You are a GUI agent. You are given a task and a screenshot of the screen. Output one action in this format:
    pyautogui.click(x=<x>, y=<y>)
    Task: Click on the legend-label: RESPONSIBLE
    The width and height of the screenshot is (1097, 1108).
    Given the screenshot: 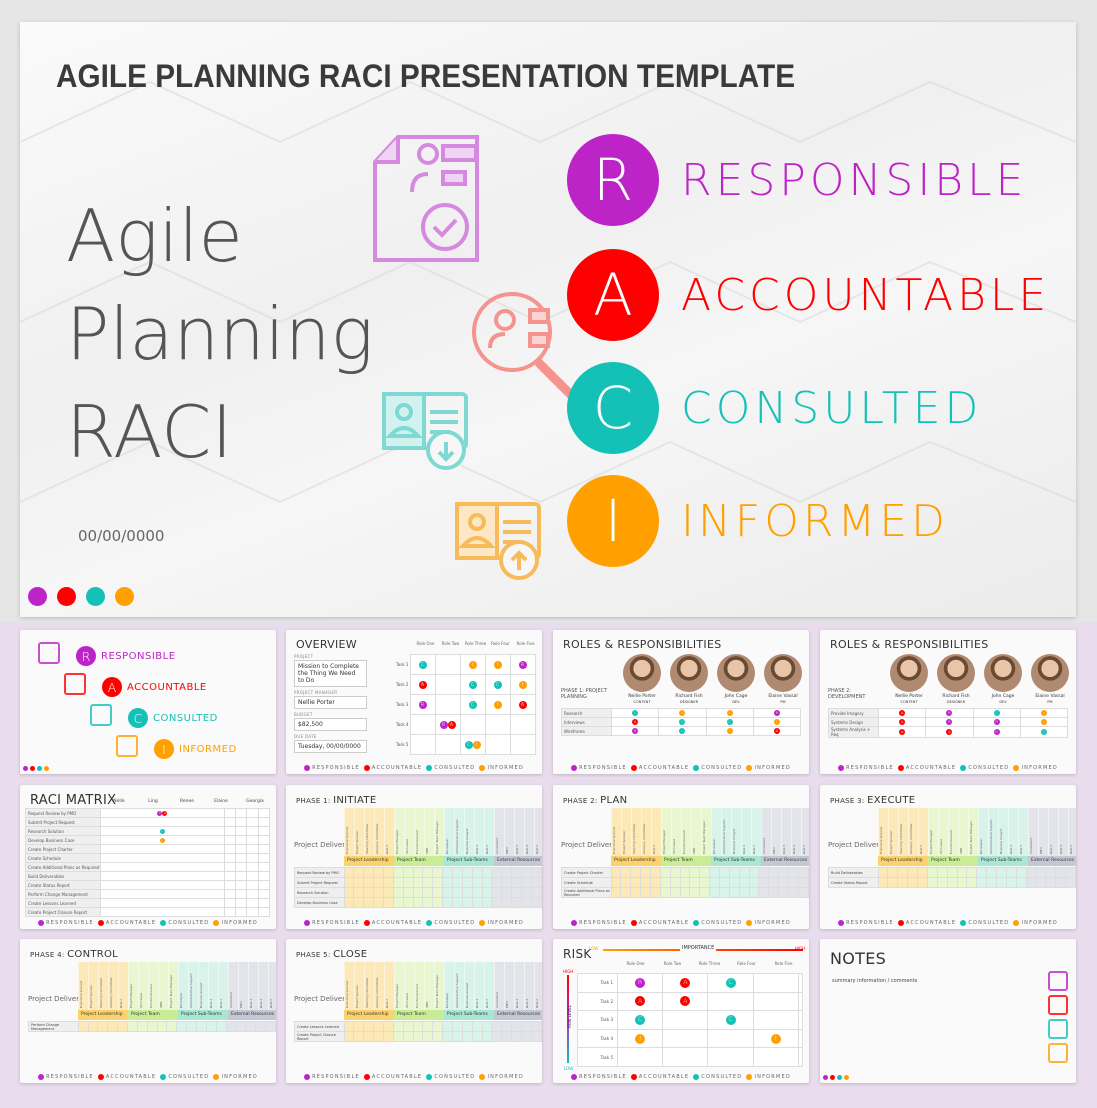 What is the action you would take?
    pyautogui.click(x=603, y=768)
    